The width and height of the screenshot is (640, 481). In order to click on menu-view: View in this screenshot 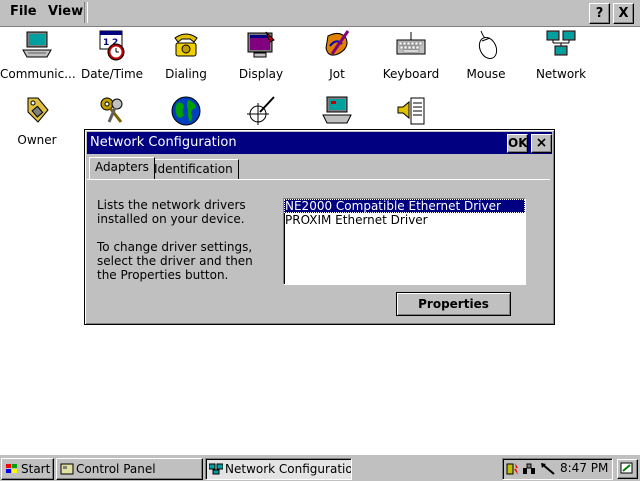, I will do `click(65, 12)`.